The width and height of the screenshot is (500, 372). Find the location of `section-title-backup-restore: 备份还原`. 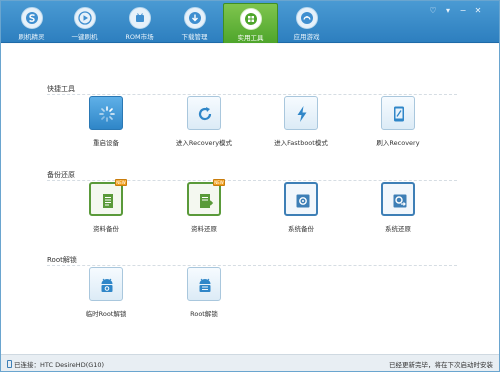

section-title-backup-restore: 备份还原 is located at coordinates (61, 175).